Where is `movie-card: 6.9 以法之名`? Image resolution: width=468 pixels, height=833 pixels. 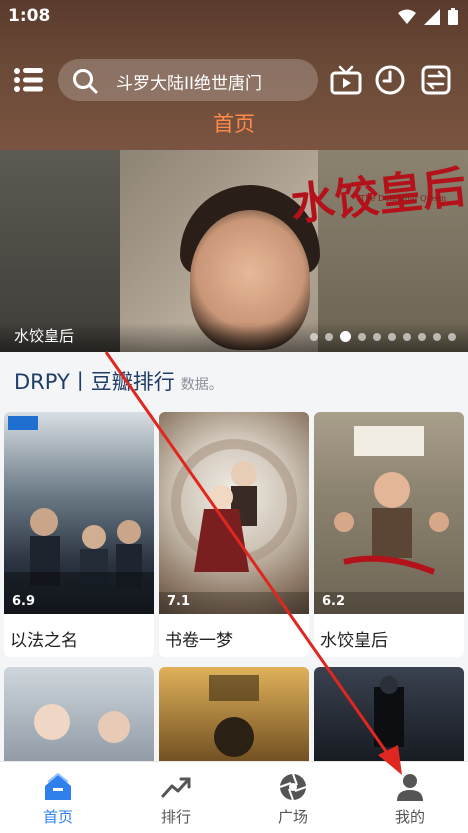 movie-card: 6.9 以法之名 is located at coordinates (79, 534).